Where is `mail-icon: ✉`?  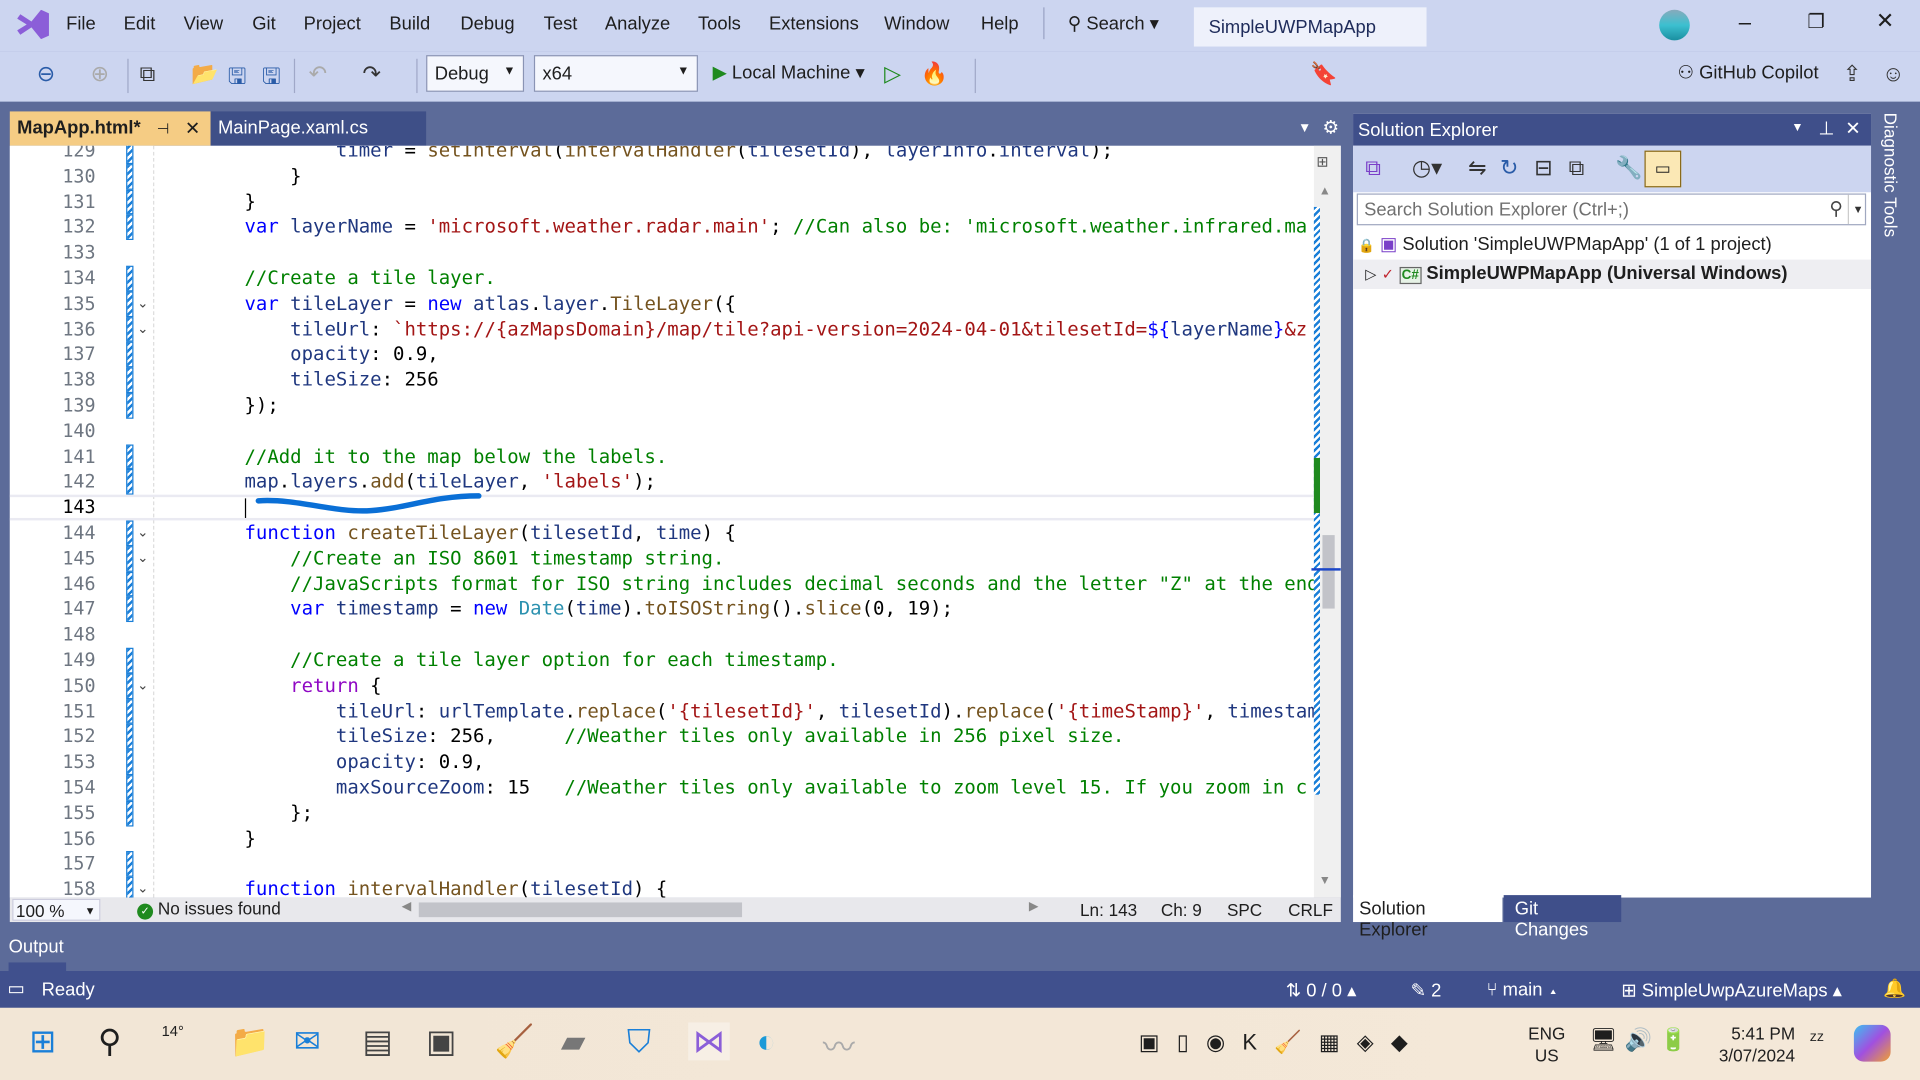
mail-icon: ✉ is located at coordinates (307, 1041).